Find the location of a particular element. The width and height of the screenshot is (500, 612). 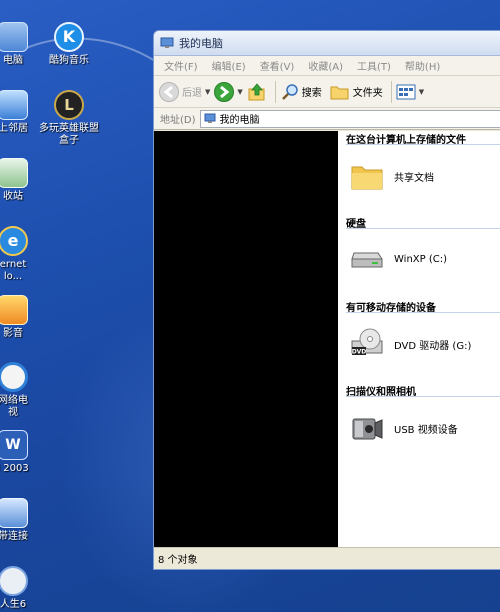

views-button: ▼ is located at coordinates (410, 92).